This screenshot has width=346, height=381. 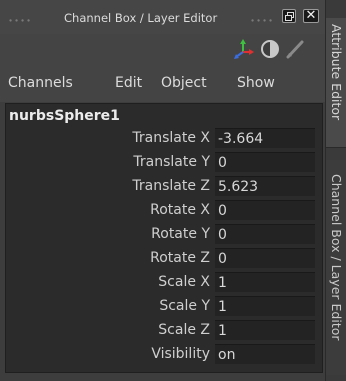 I want to click on tab-channel-box: Channel Box / Layer Editor, so click(x=336, y=267).